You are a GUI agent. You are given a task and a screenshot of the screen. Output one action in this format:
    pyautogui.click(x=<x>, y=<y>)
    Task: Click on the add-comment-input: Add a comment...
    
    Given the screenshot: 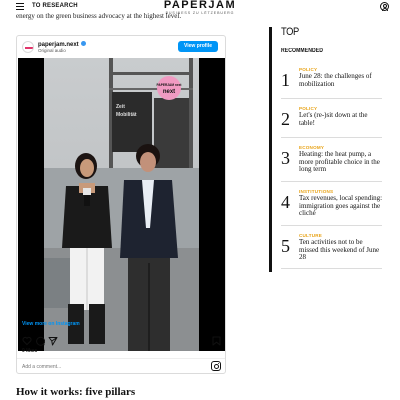 What is the action you would take?
    pyautogui.click(x=41, y=367)
    